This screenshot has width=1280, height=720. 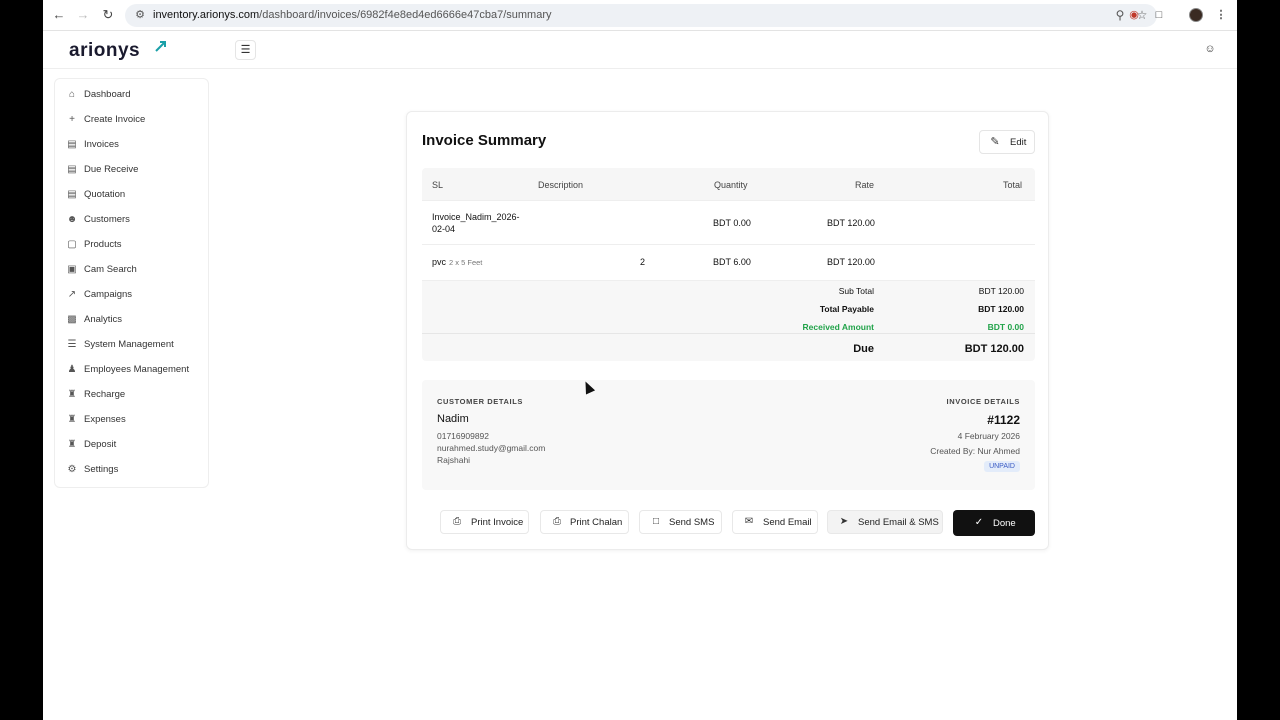 I want to click on status-badge: UNPAID, so click(x=1002, y=466).